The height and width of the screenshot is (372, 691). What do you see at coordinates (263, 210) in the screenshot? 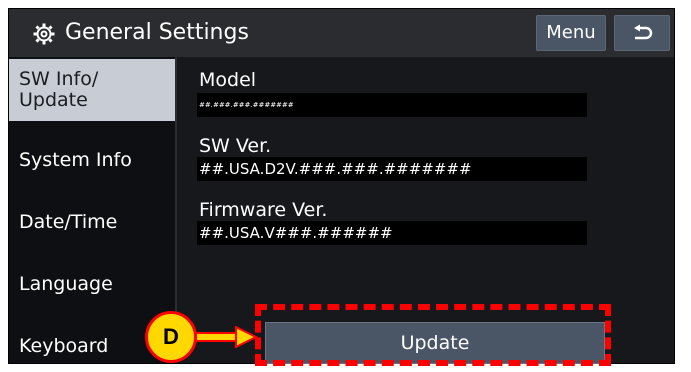
I see `firmware-version-label: Firmware Ver.` at bounding box center [263, 210].